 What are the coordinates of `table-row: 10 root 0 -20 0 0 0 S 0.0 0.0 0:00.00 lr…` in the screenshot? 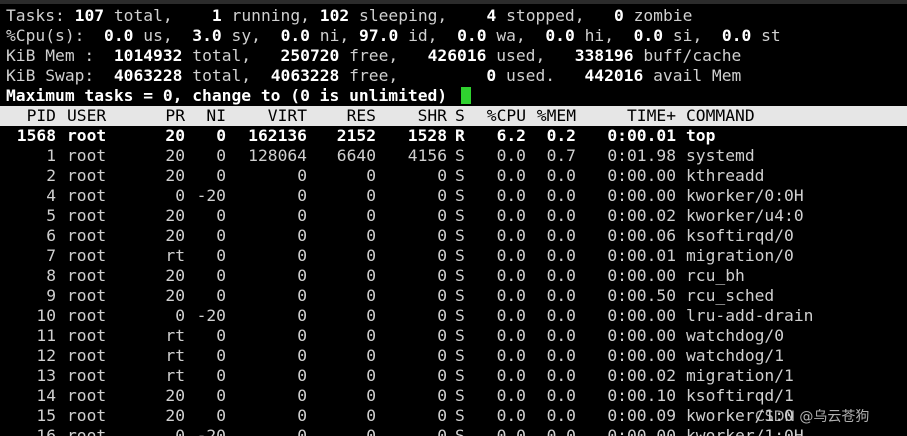 It's located at (453, 316).